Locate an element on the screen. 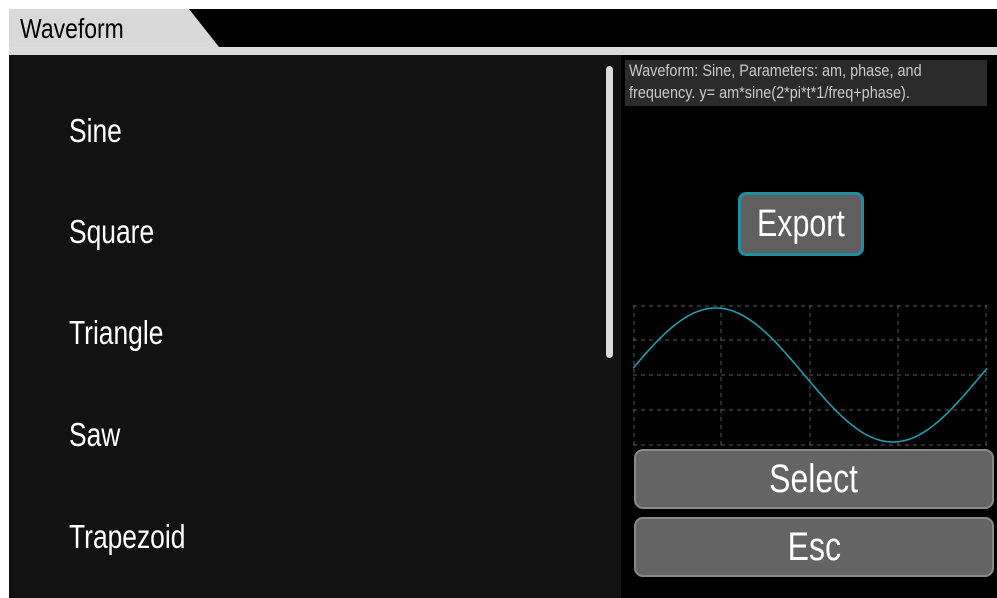  export-button-label: Export is located at coordinates (801, 223).